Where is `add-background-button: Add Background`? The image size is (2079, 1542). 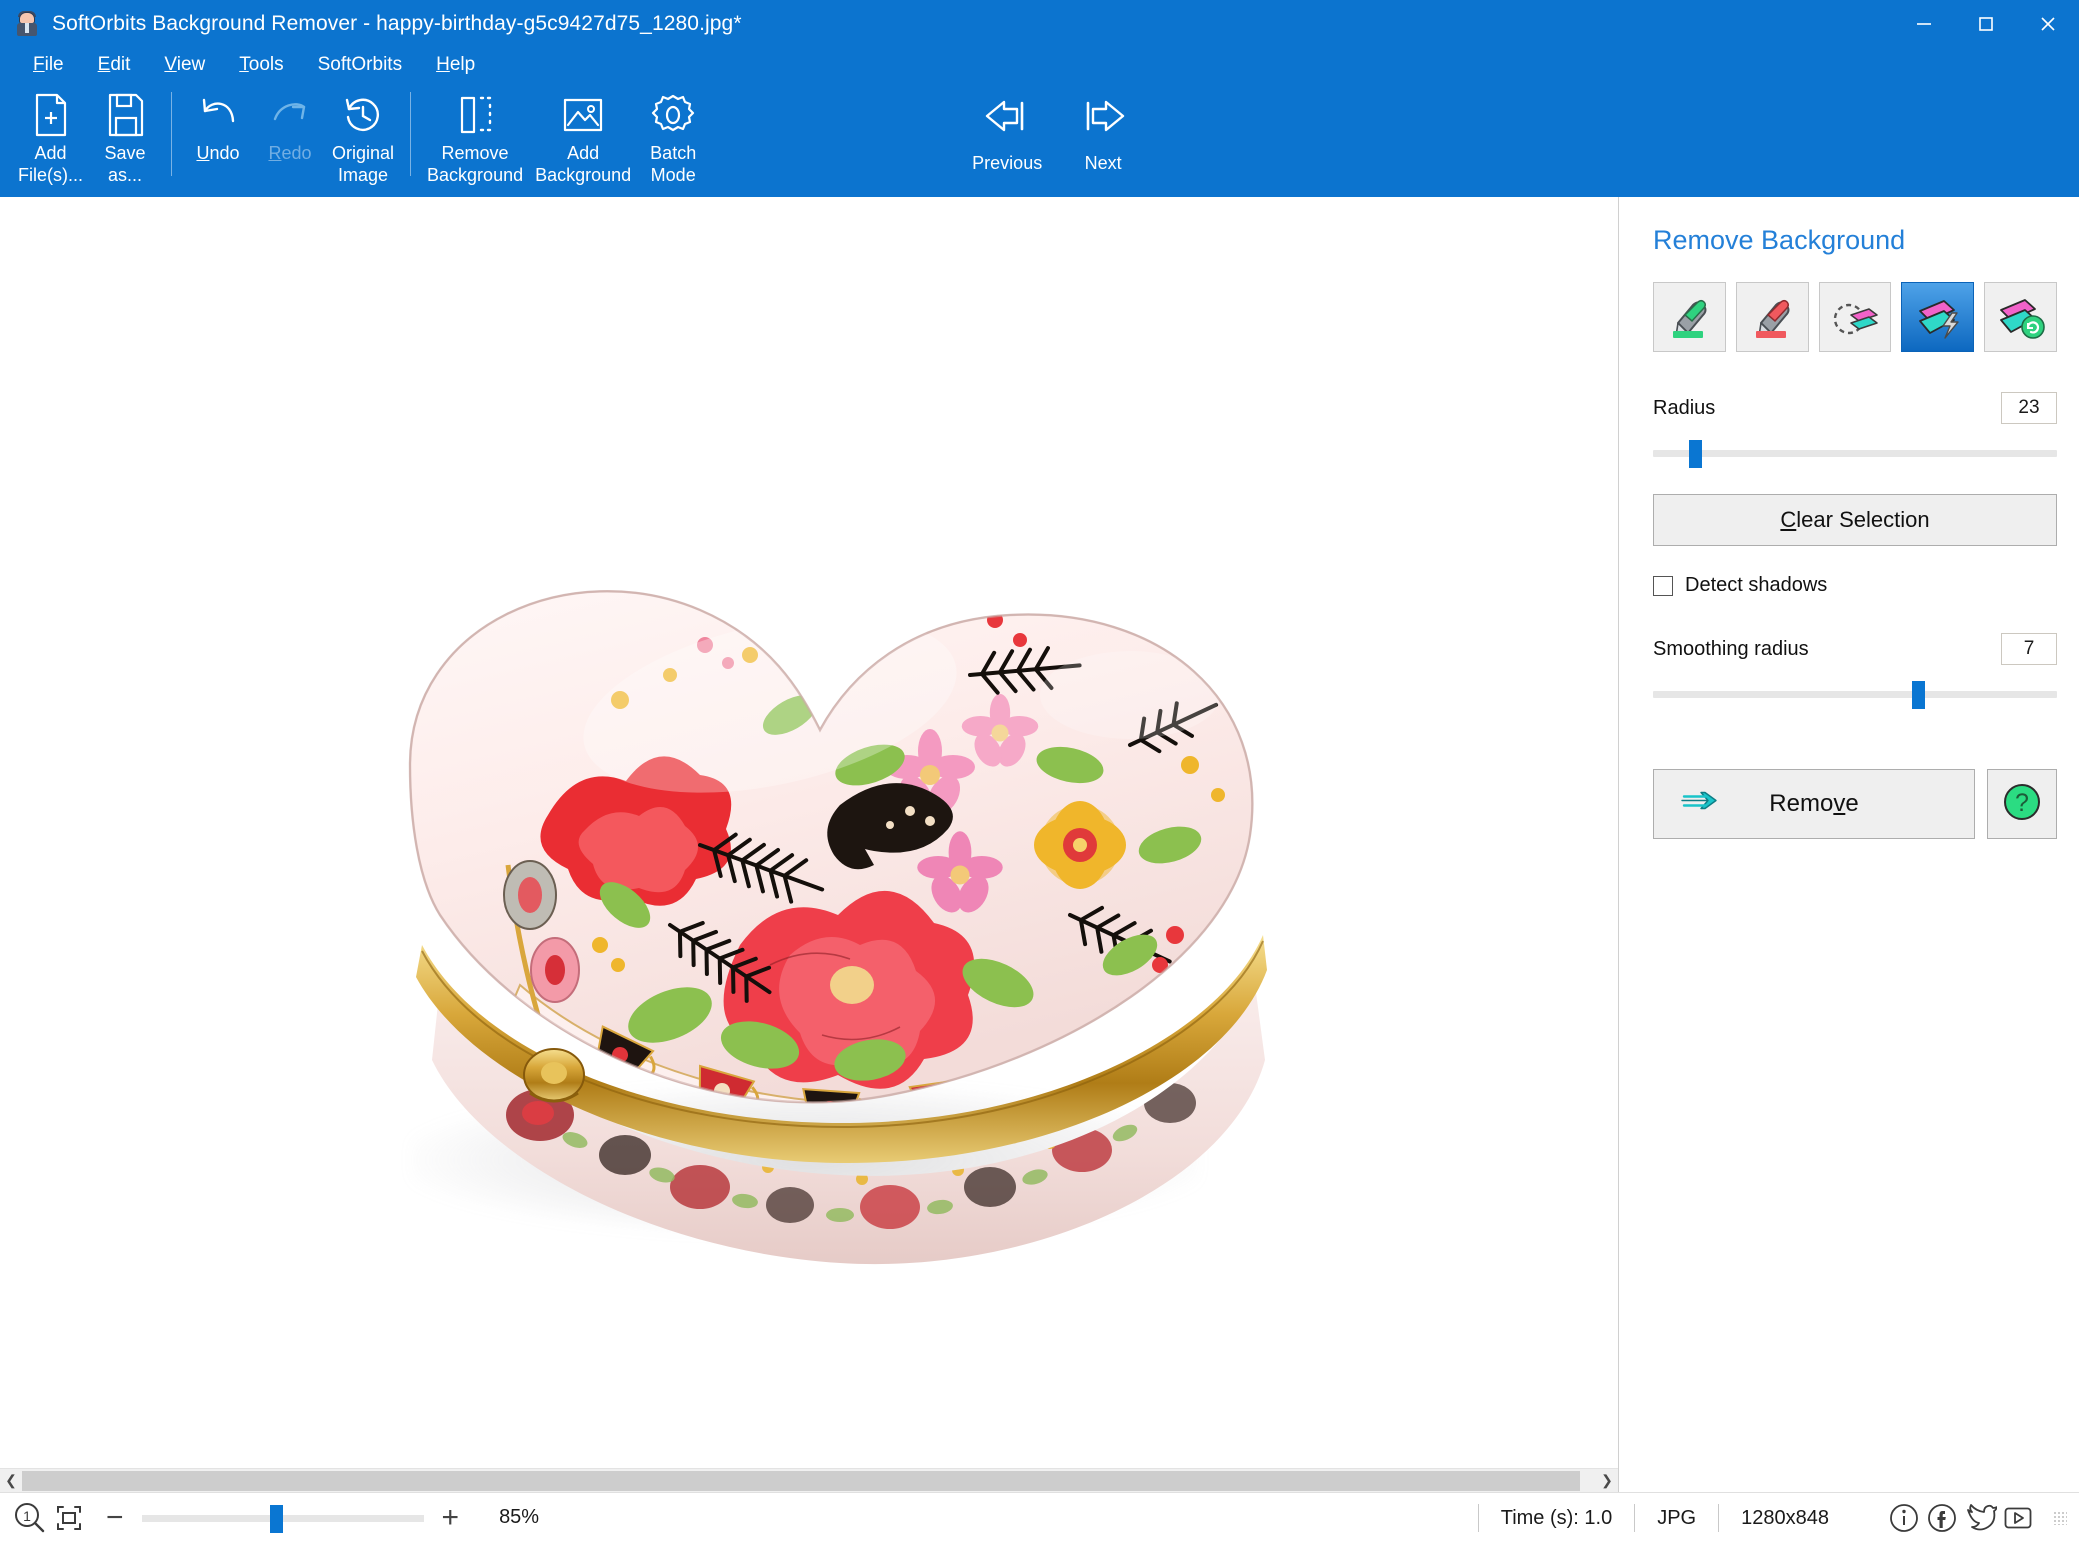
add-background-button: Add Background is located at coordinates (583, 134).